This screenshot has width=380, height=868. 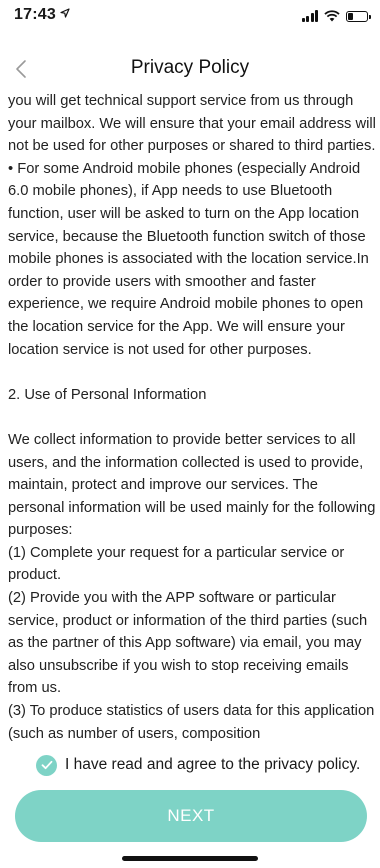 I want to click on status-time: 17:43, so click(x=42, y=15).